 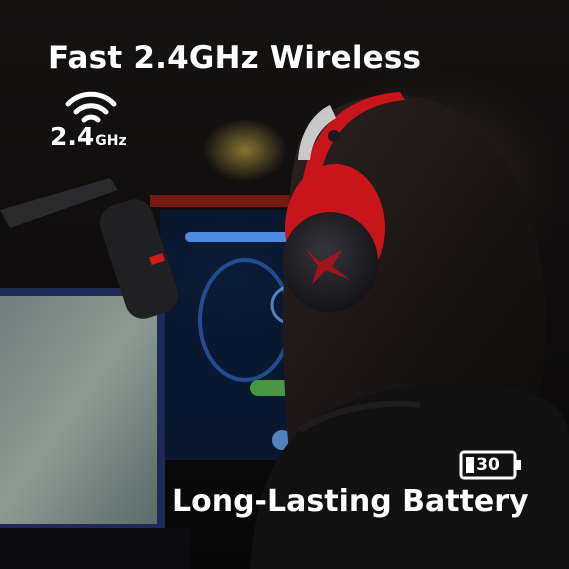 I want to click on frequency-unit: GHz, so click(x=111, y=141).